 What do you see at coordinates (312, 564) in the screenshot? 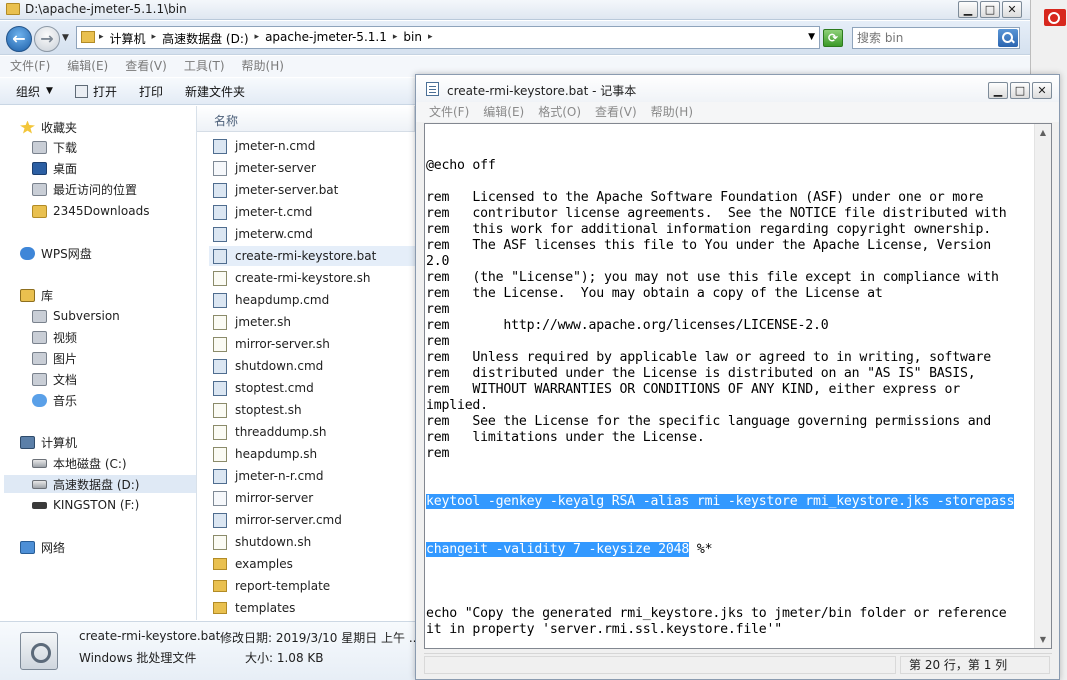
I see `file-row: examples` at bounding box center [312, 564].